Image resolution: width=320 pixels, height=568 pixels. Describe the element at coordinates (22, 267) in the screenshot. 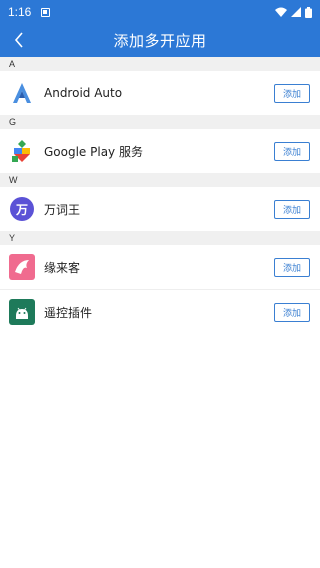

I see `yuanlaike-icon` at that location.